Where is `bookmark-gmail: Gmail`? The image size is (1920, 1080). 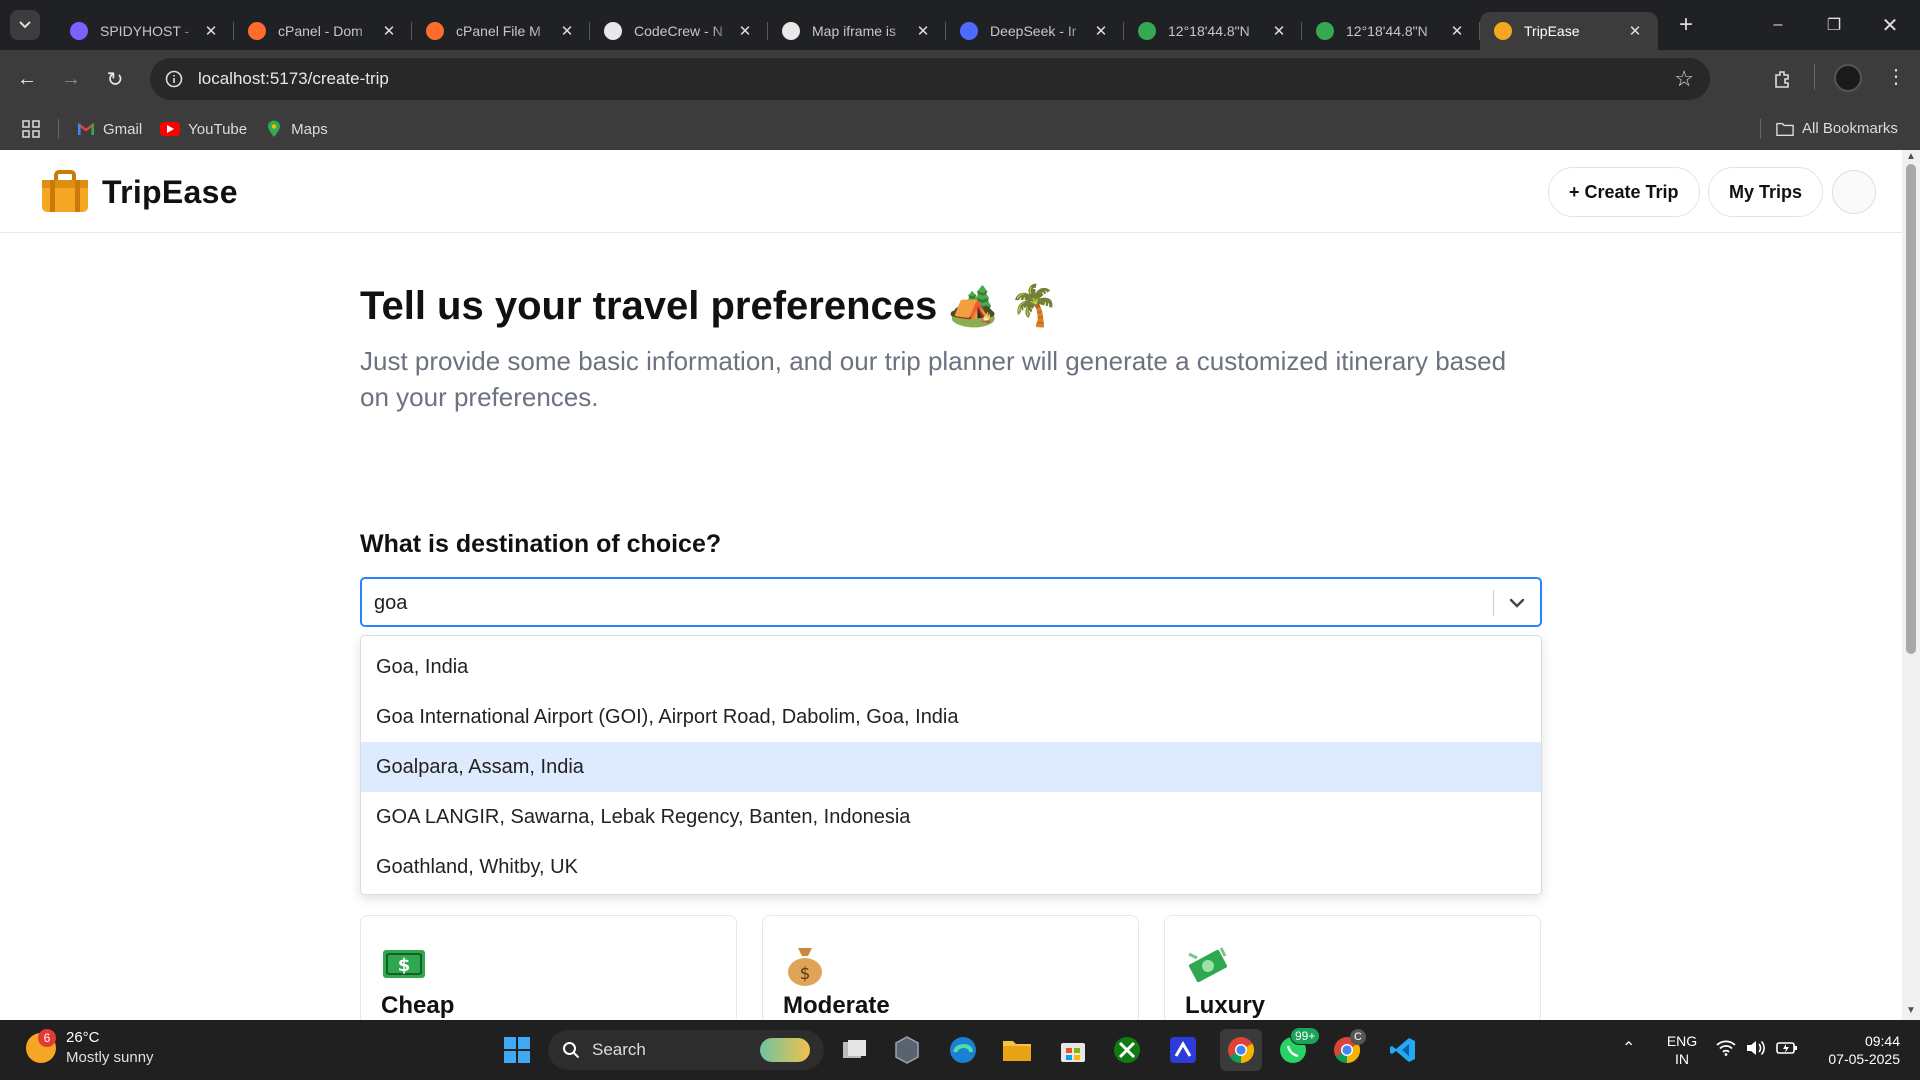 bookmark-gmail: Gmail is located at coordinates (109, 129).